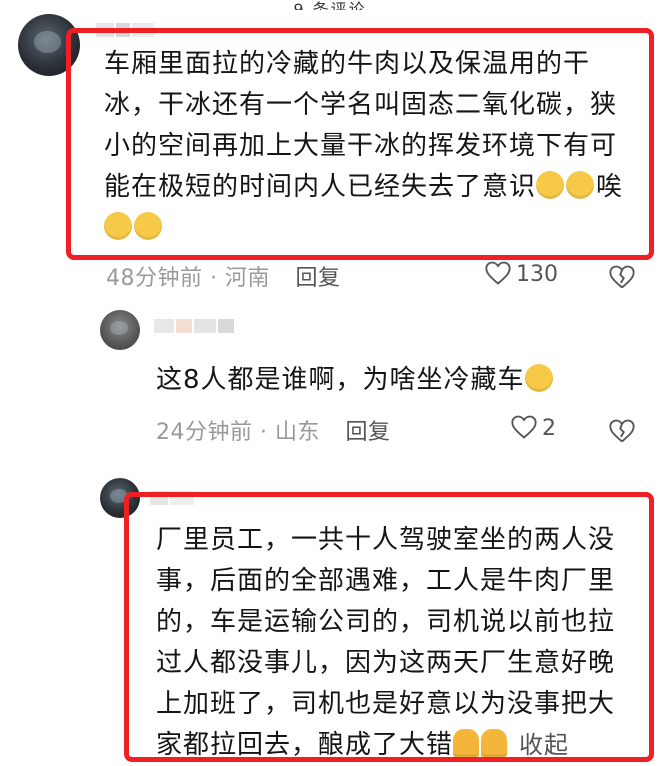 The image size is (660, 766). Describe the element at coordinates (273, 432) in the screenshot. I see `reply-meta: 24分钟前 · 山东 回复` at that location.